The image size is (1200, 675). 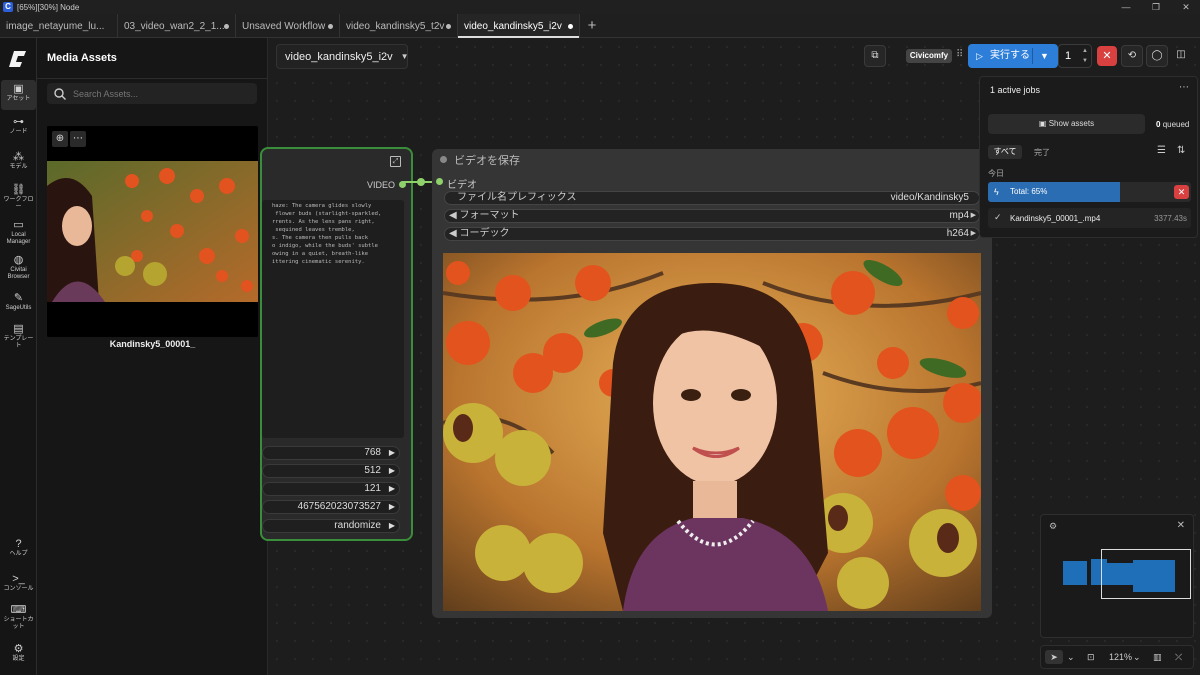 I want to click on minimize-icon: —, so click(x=1126, y=7).